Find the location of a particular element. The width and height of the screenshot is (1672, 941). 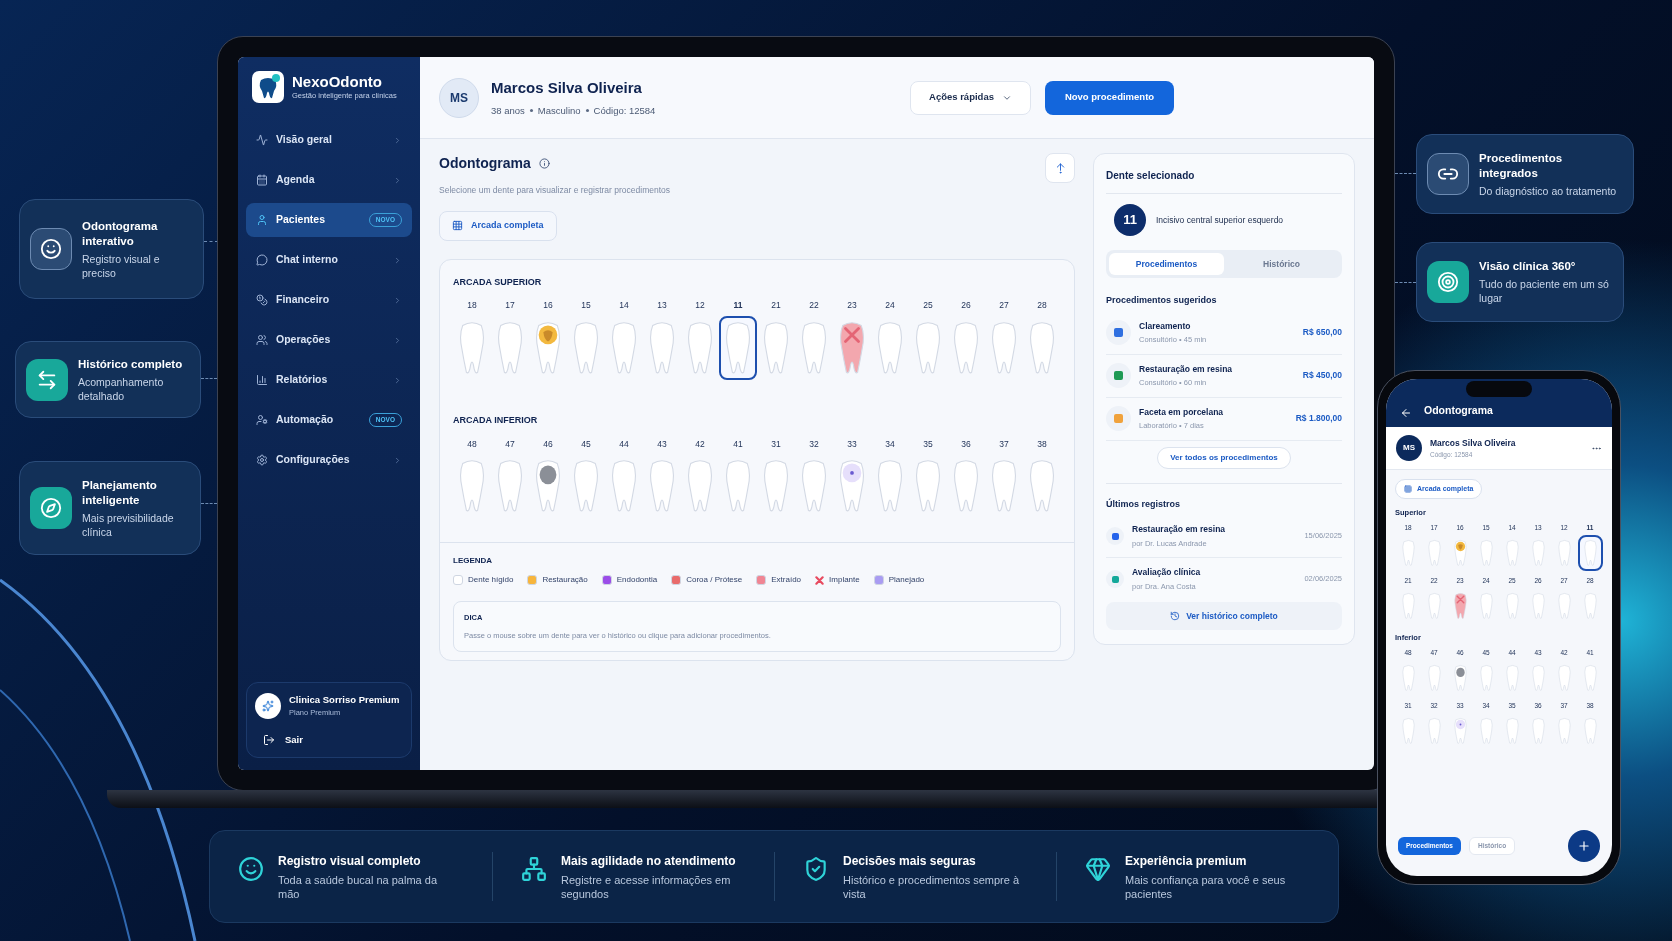

tooth-description: Incisivo central superior esquerdo is located at coordinates (1220, 220).